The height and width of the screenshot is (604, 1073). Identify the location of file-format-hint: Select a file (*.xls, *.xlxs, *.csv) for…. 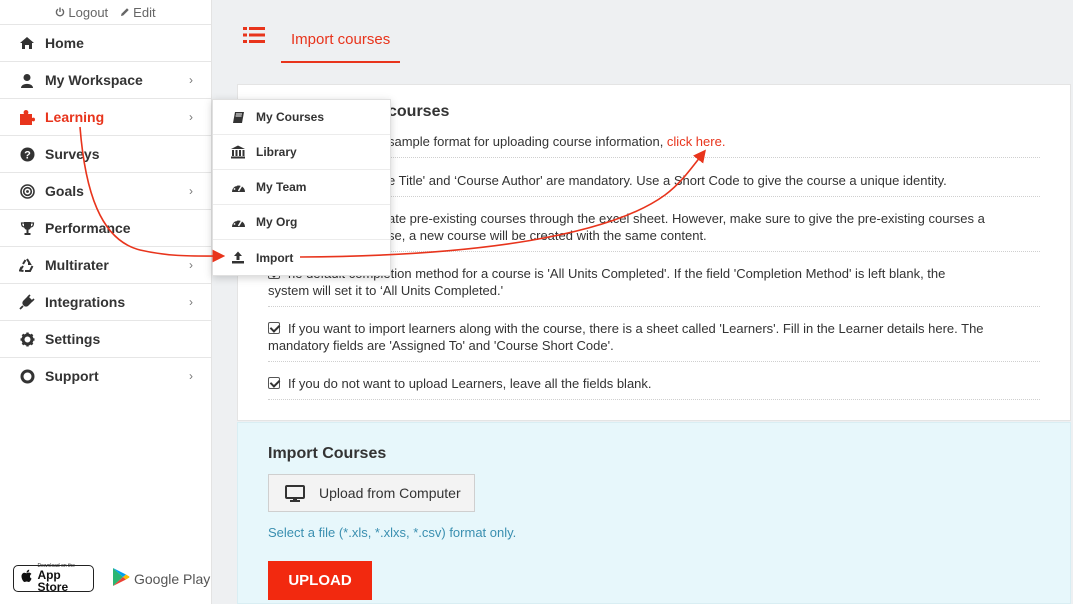
(392, 532).